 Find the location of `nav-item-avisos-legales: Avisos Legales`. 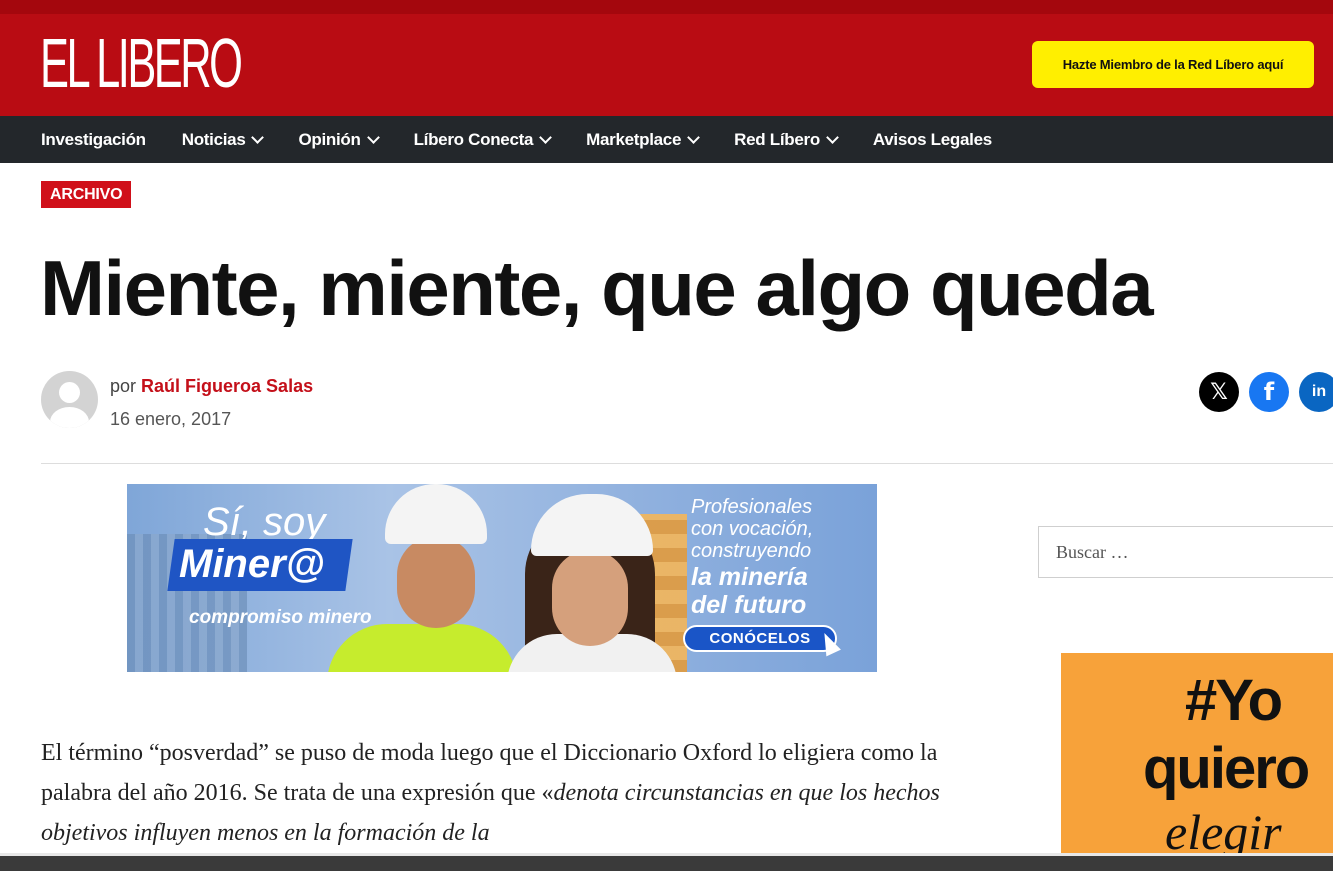

nav-item-avisos-legales: Avisos Legales is located at coordinates (932, 140).